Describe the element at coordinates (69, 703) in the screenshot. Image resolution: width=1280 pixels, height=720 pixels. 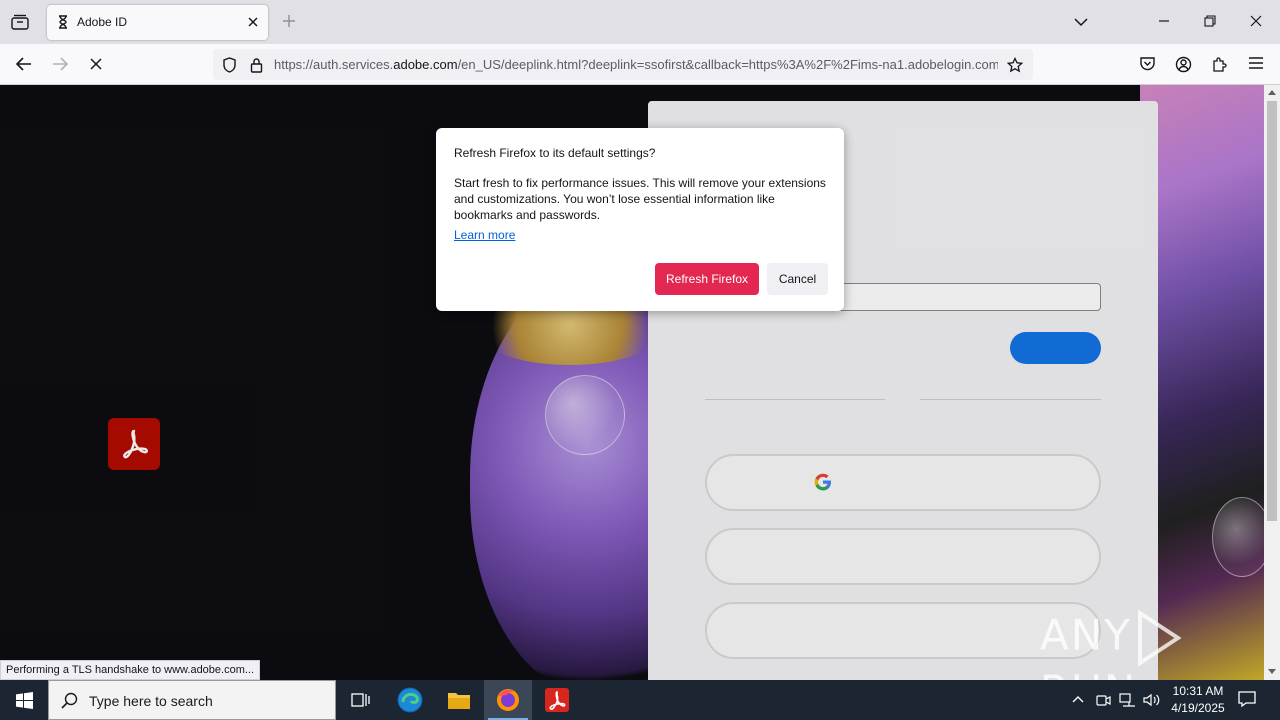
I see `search-icon` at that location.